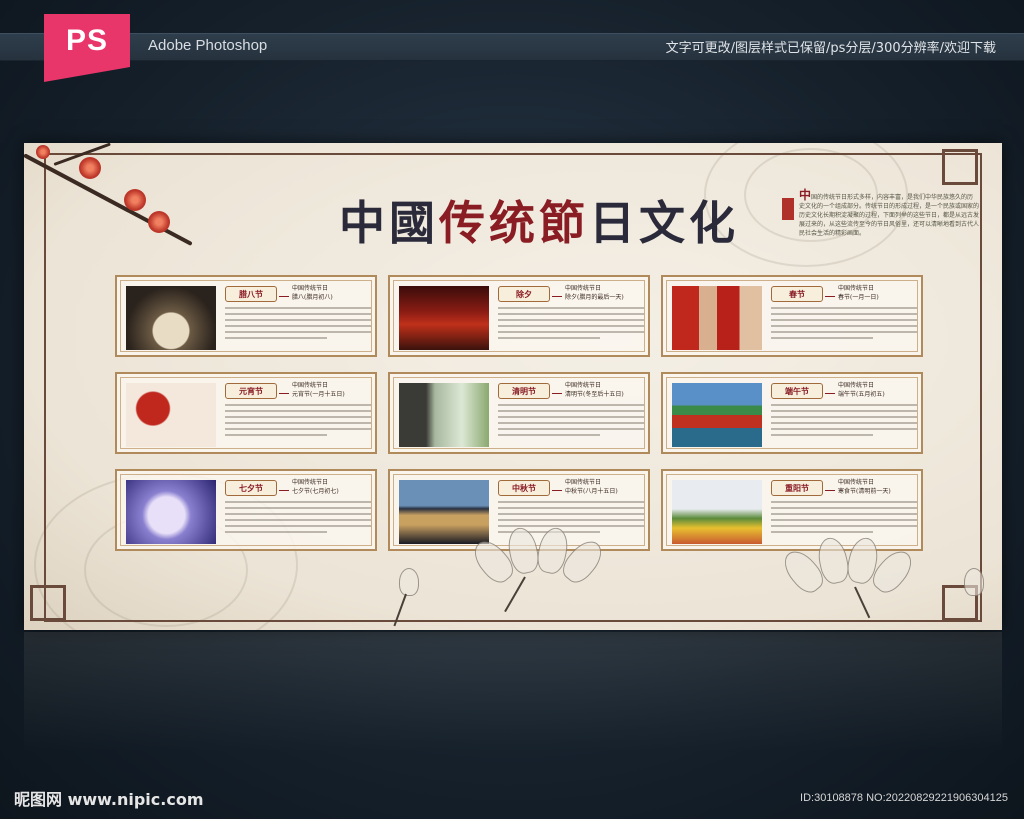  What do you see at coordinates (513, 692) in the screenshot?
I see `board-reflection` at bounding box center [513, 692].